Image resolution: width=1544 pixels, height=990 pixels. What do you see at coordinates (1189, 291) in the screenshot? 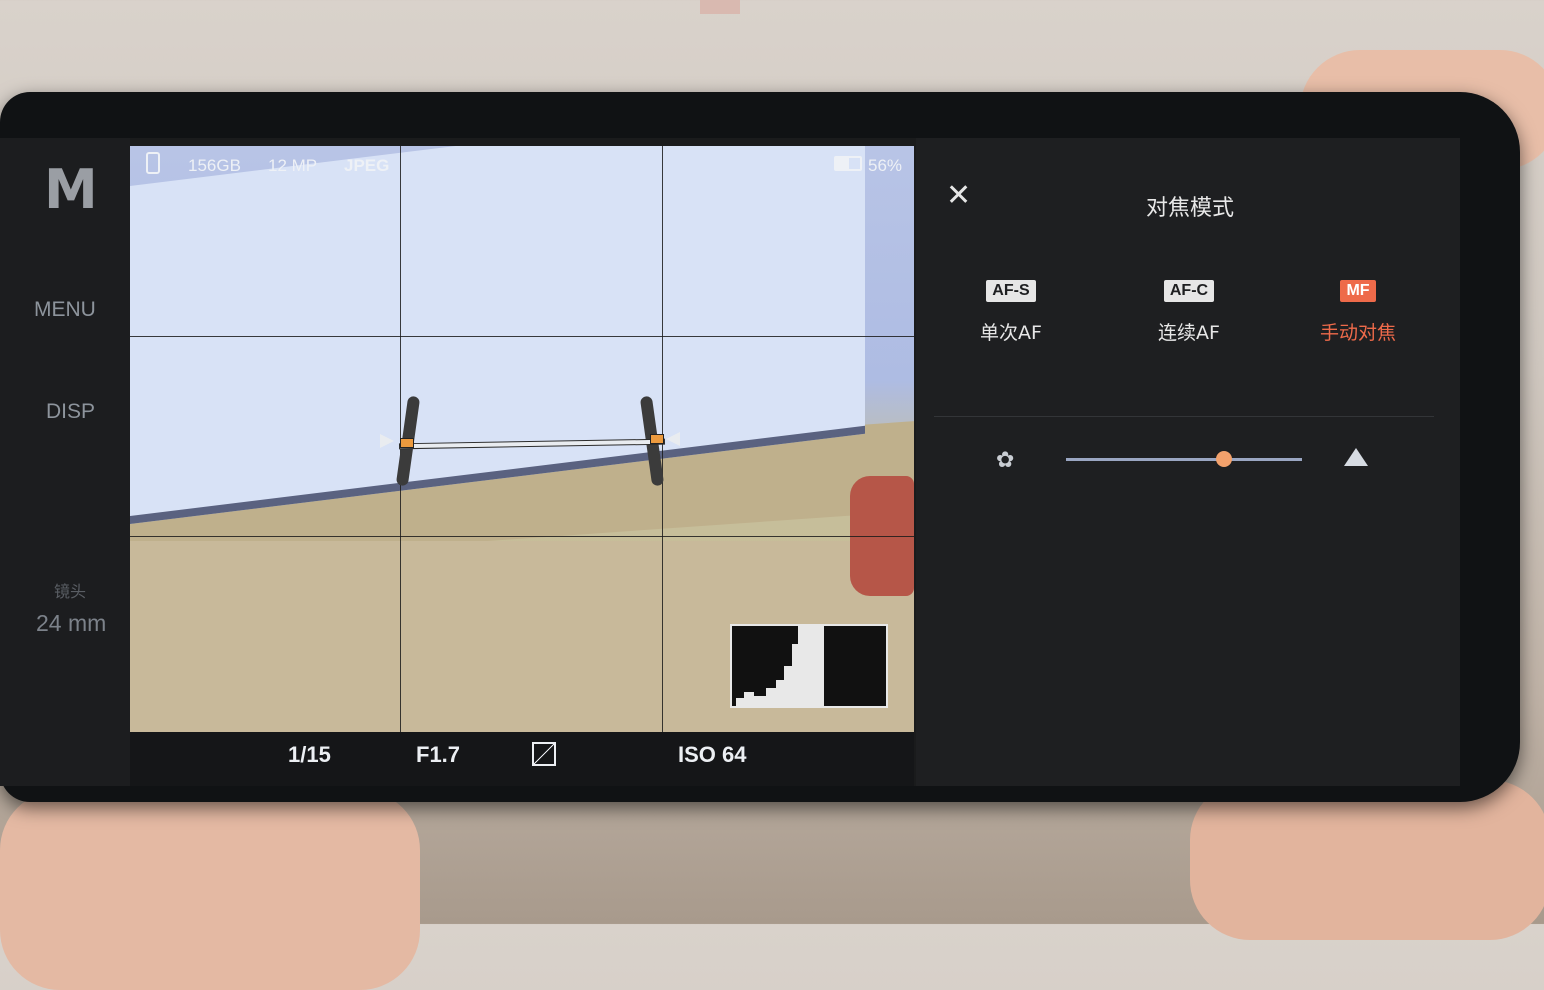
I see `af-c-badge: AF-C` at bounding box center [1189, 291].